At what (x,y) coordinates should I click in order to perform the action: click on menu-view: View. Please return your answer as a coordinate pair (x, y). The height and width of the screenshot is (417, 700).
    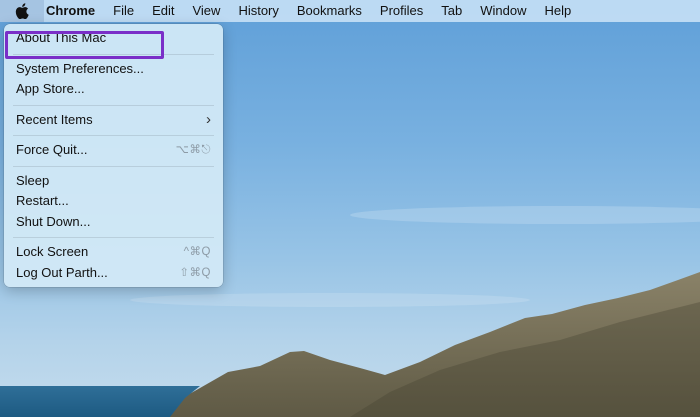
    Looking at the image, I should click on (206, 11).